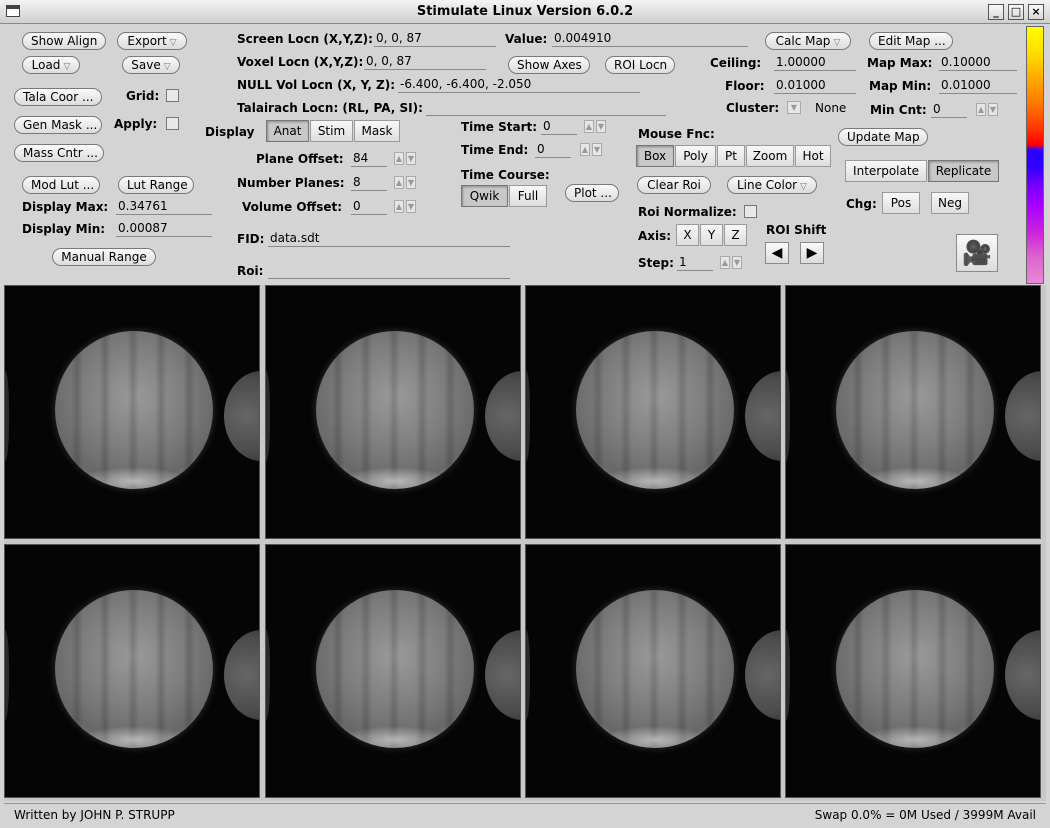 The image size is (1050, 828). What do you see at coordinates (993, 109) in the screenshot?
I see `min-cnt-down-icon: ▼` at bounding box center [993, 109].